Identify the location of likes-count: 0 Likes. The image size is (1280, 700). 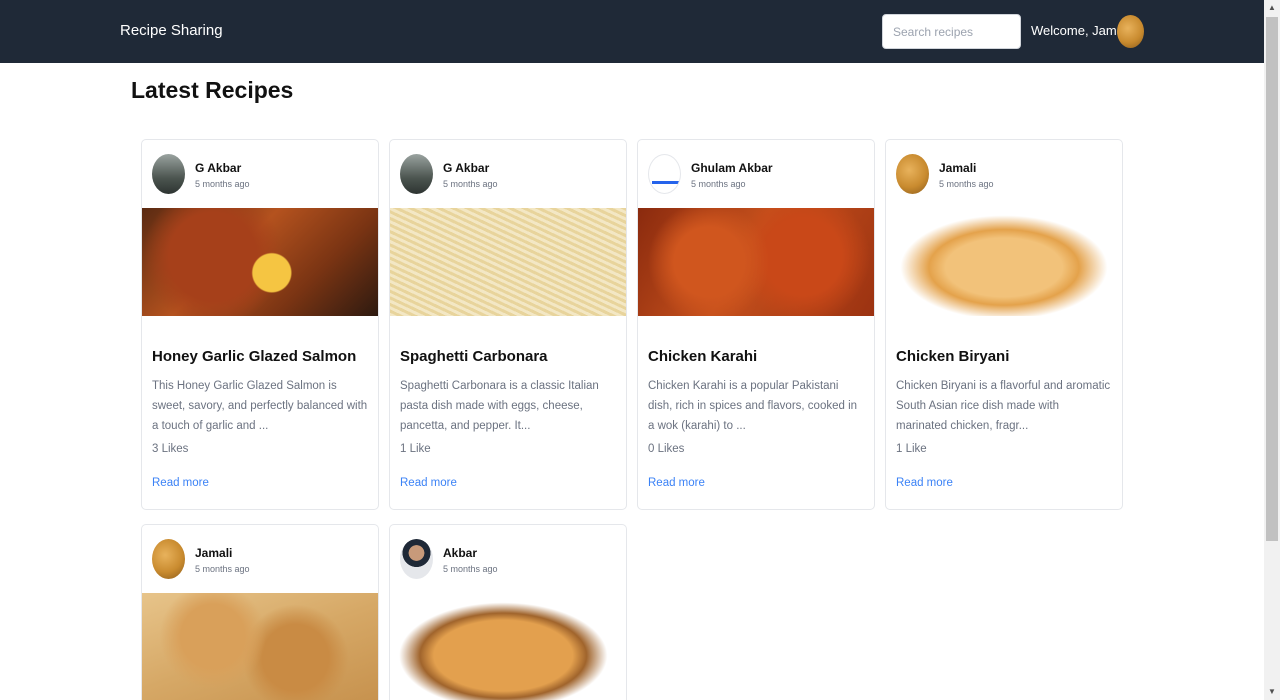
(666, 449).